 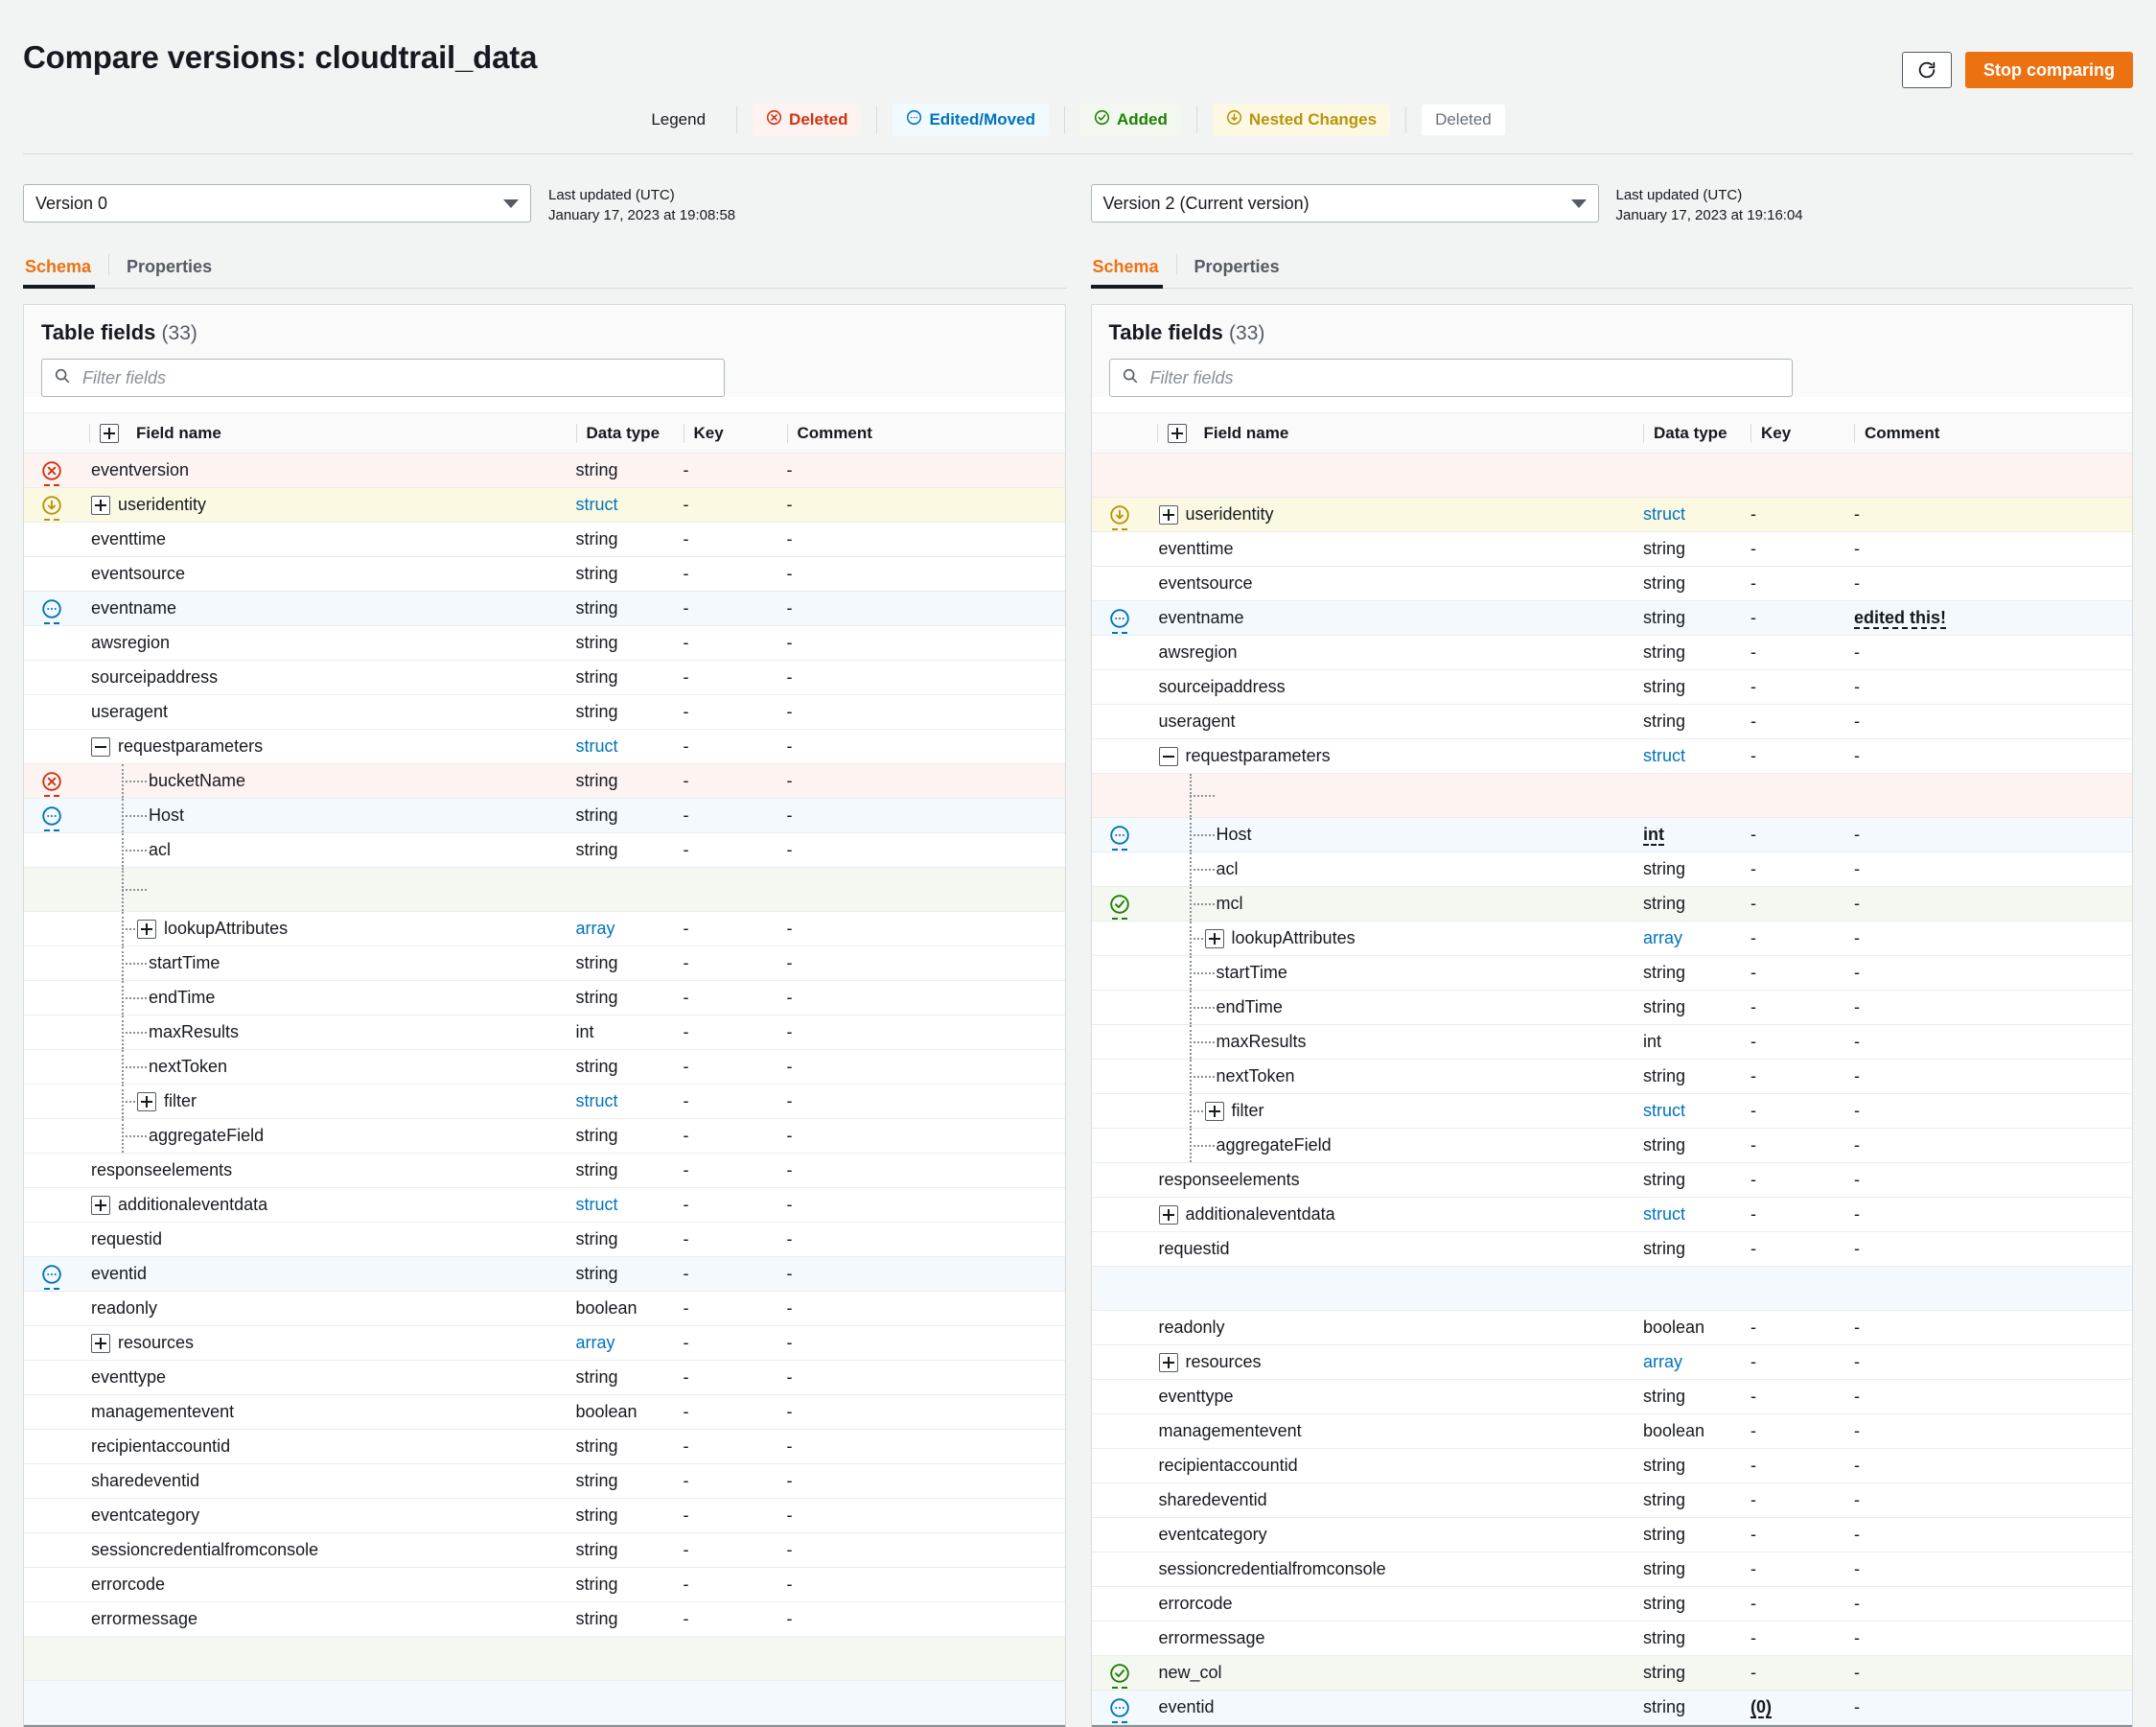 I want to click on right-filter-wrap, so click(x=1450, y=378).